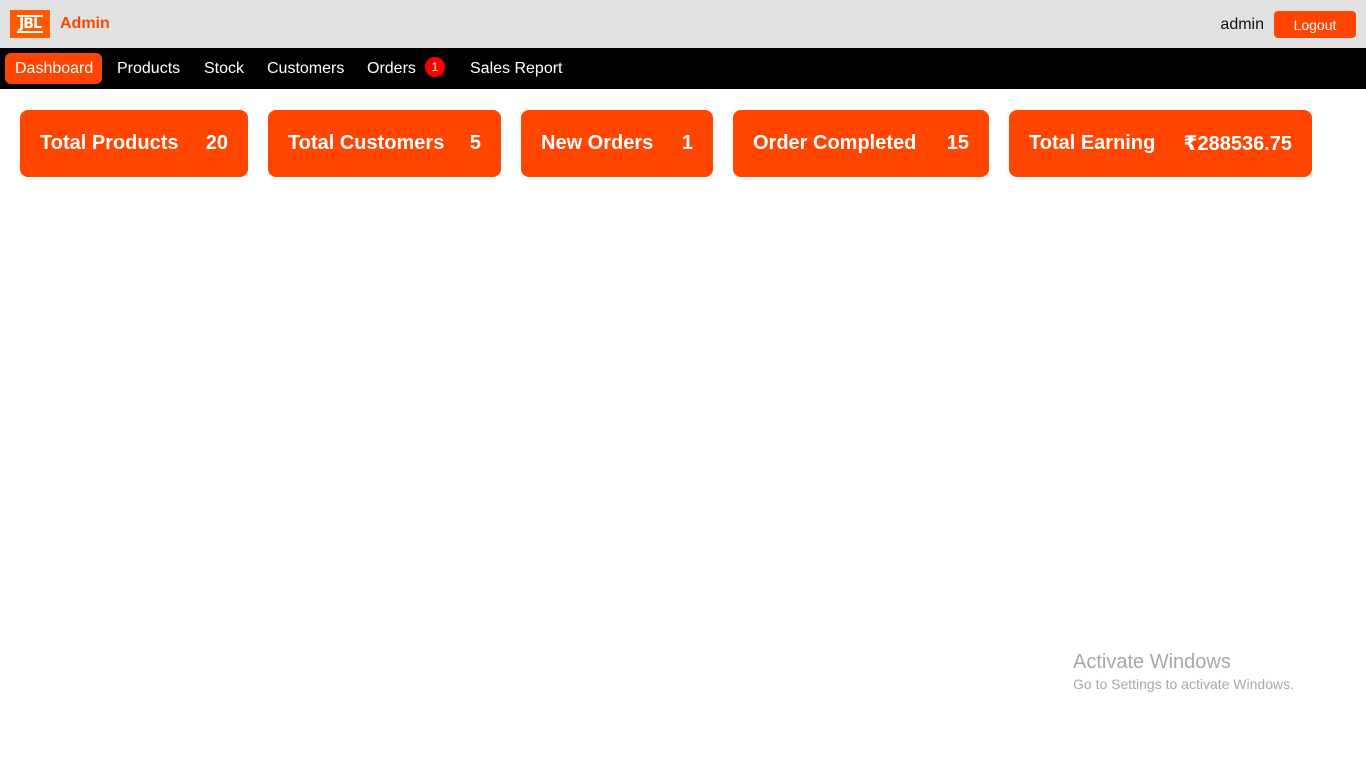 The width and height of the screenshot is (1366, 768). I want to click on stat-label: Total Customers, so click(366, 143).